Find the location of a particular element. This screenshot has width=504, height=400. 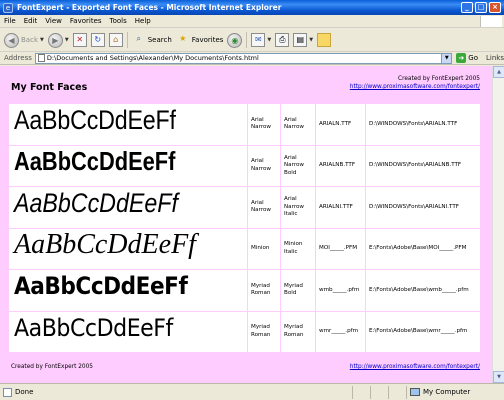

folder-button is located at coordinates (324, 40).